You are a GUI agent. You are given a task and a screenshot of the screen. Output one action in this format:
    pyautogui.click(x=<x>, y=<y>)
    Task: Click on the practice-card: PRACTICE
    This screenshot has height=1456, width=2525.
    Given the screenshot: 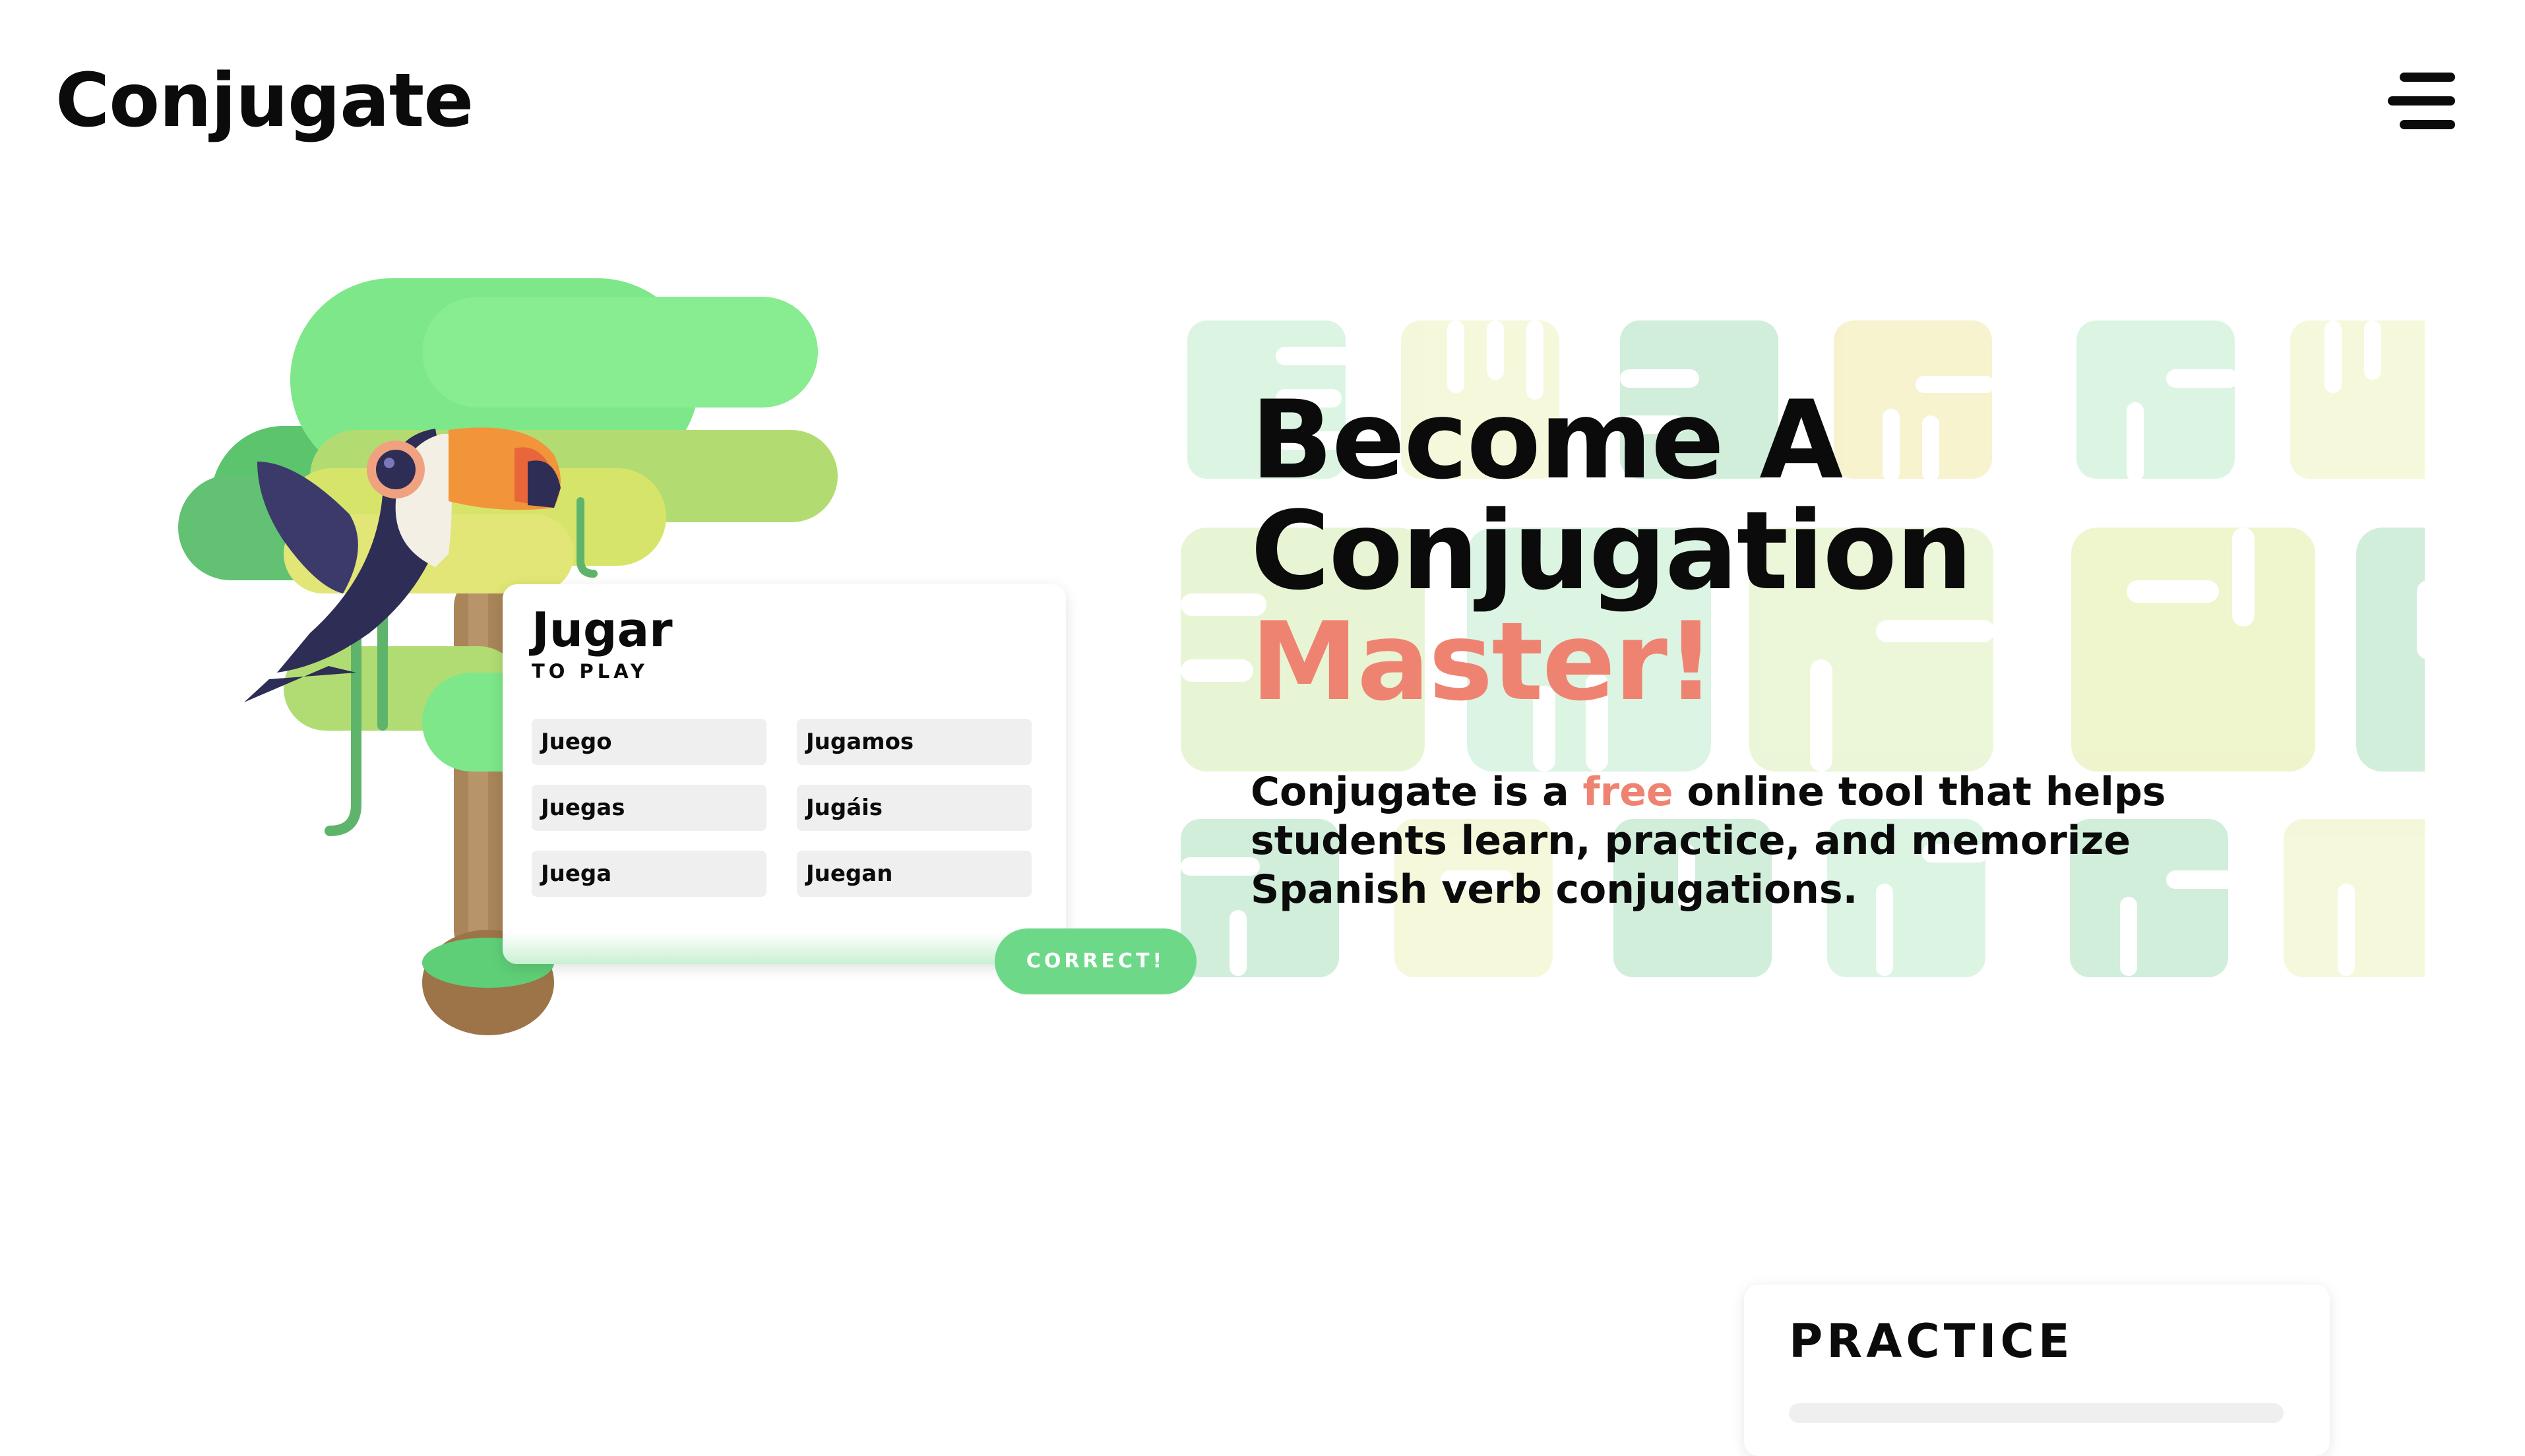 What is the action you would take?
    pyautogui.click(x=2037, y=1371)
    